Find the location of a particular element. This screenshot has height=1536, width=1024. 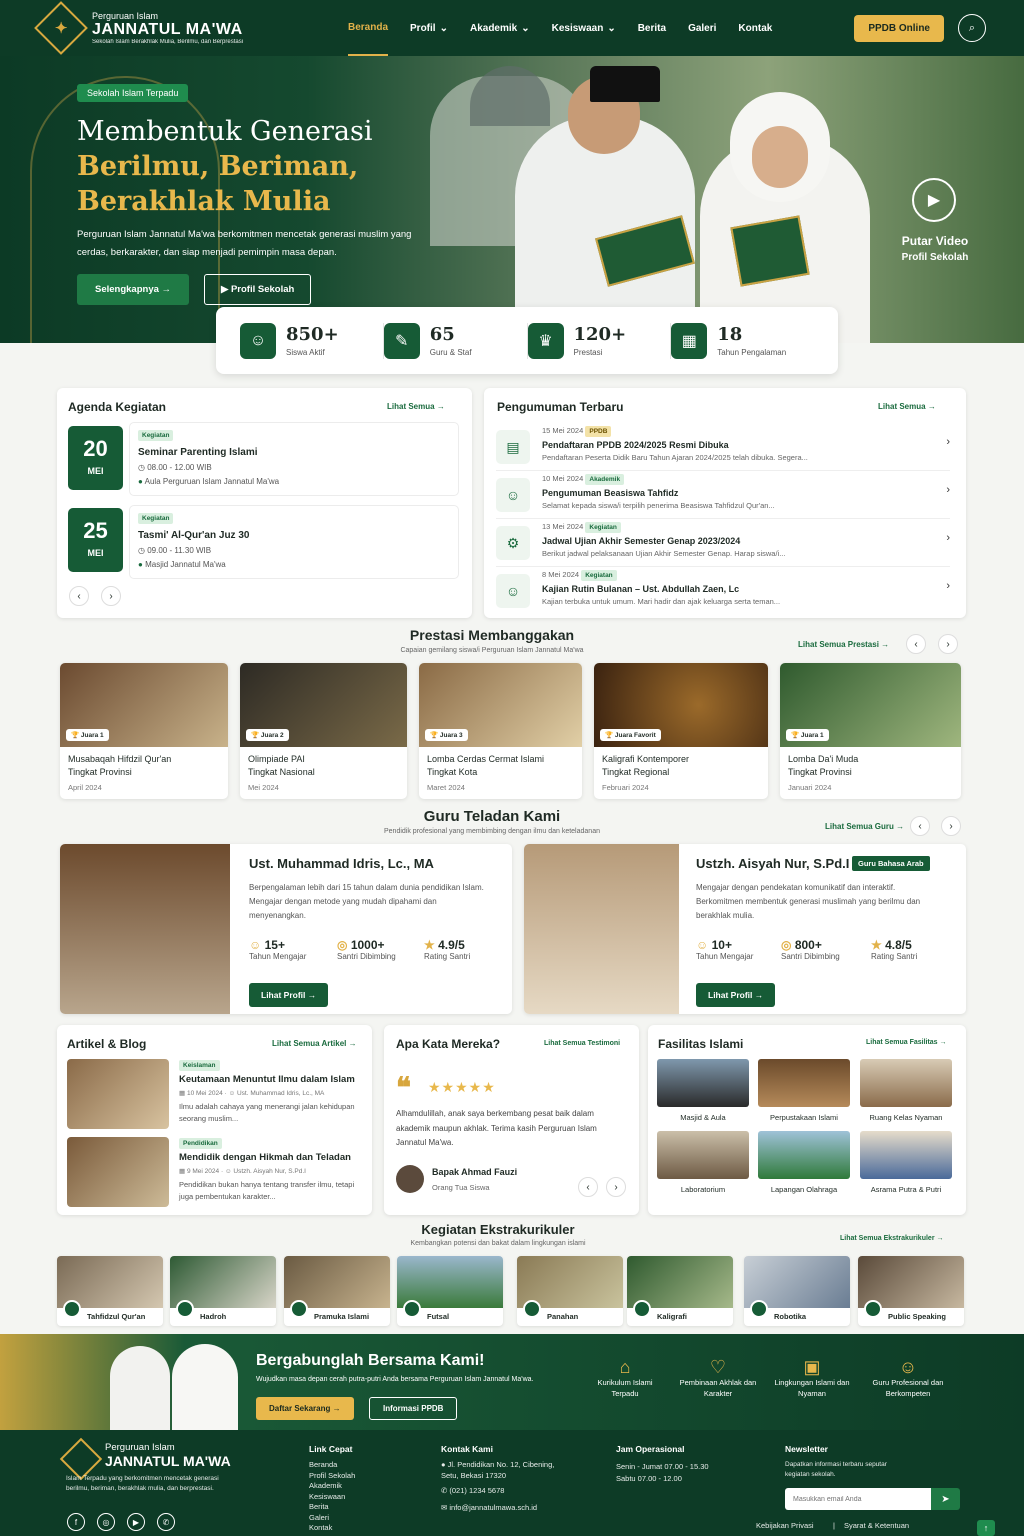

nav-kontak: Kontak is located at coordinates (755, 28).